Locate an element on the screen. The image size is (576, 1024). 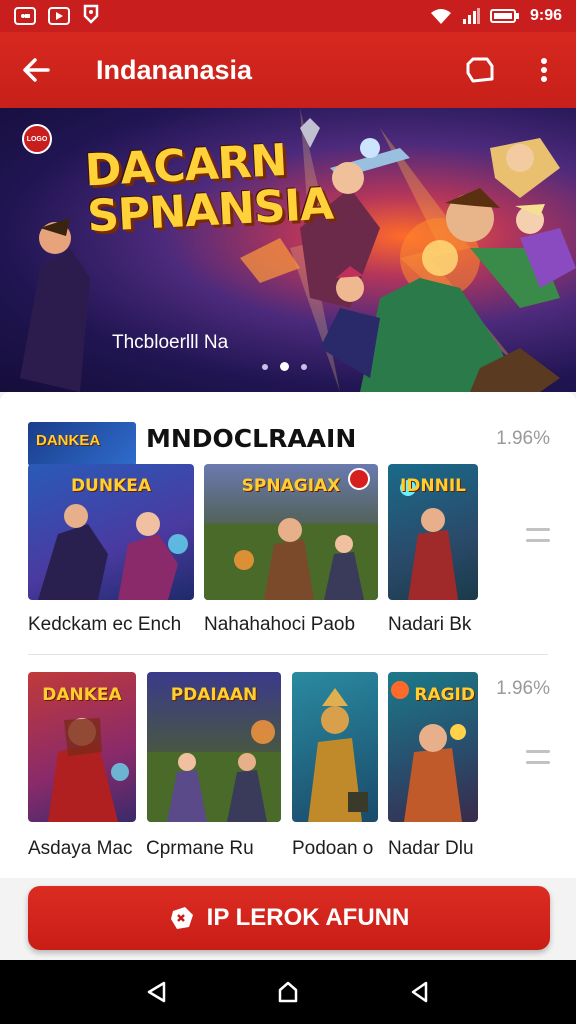
nav-back-button is located at coordinates (156, 992).